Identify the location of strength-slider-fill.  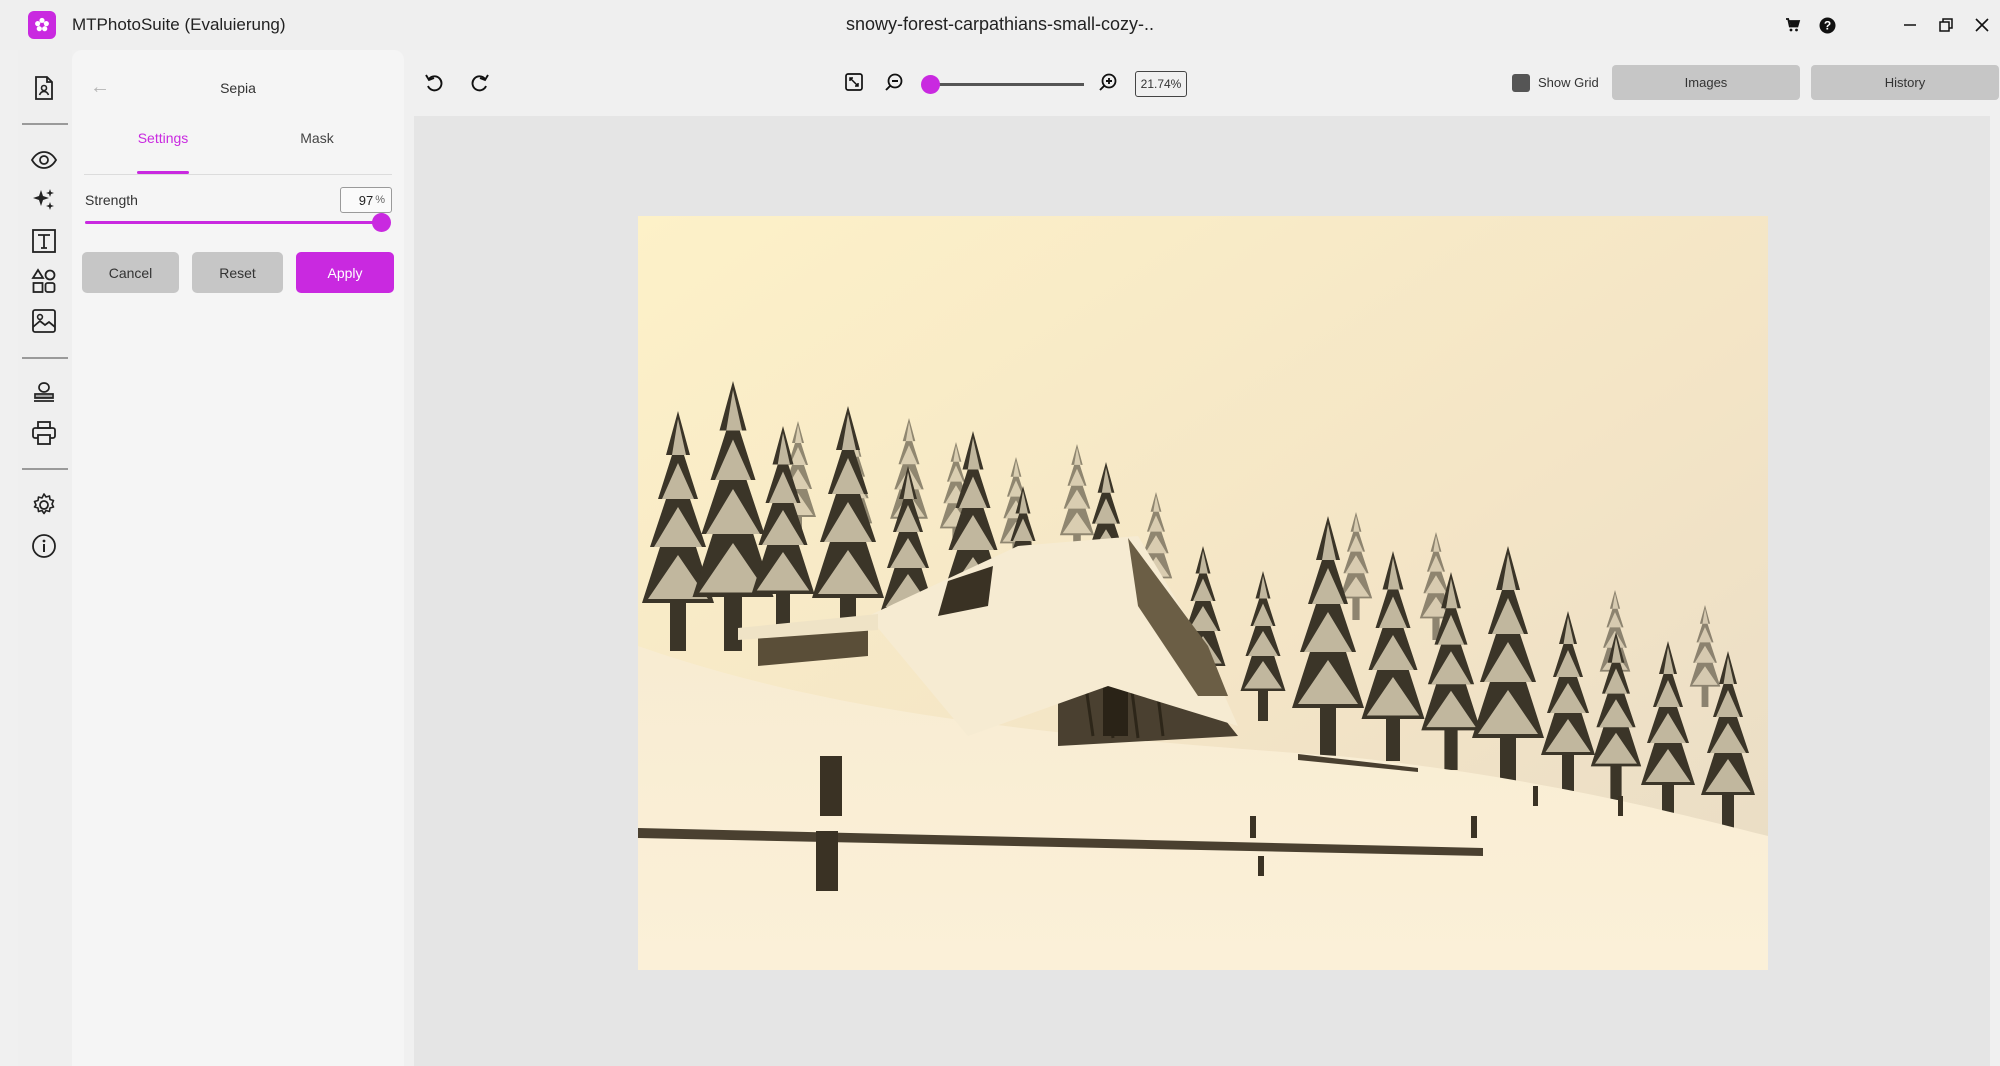
(233, 222).